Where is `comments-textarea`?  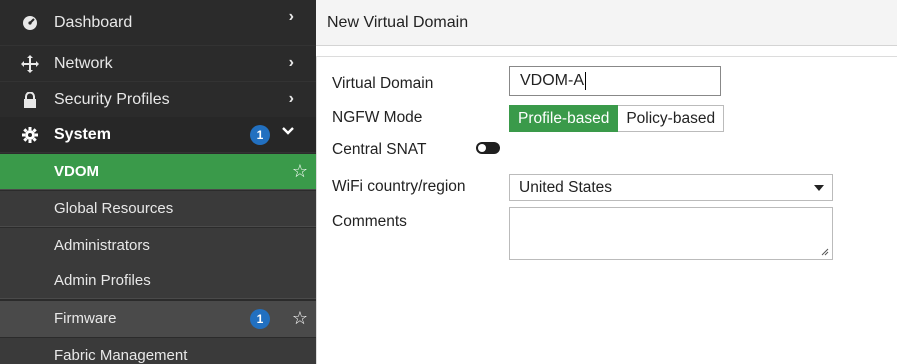 comments-textarea is located at coordinates (671, 233).